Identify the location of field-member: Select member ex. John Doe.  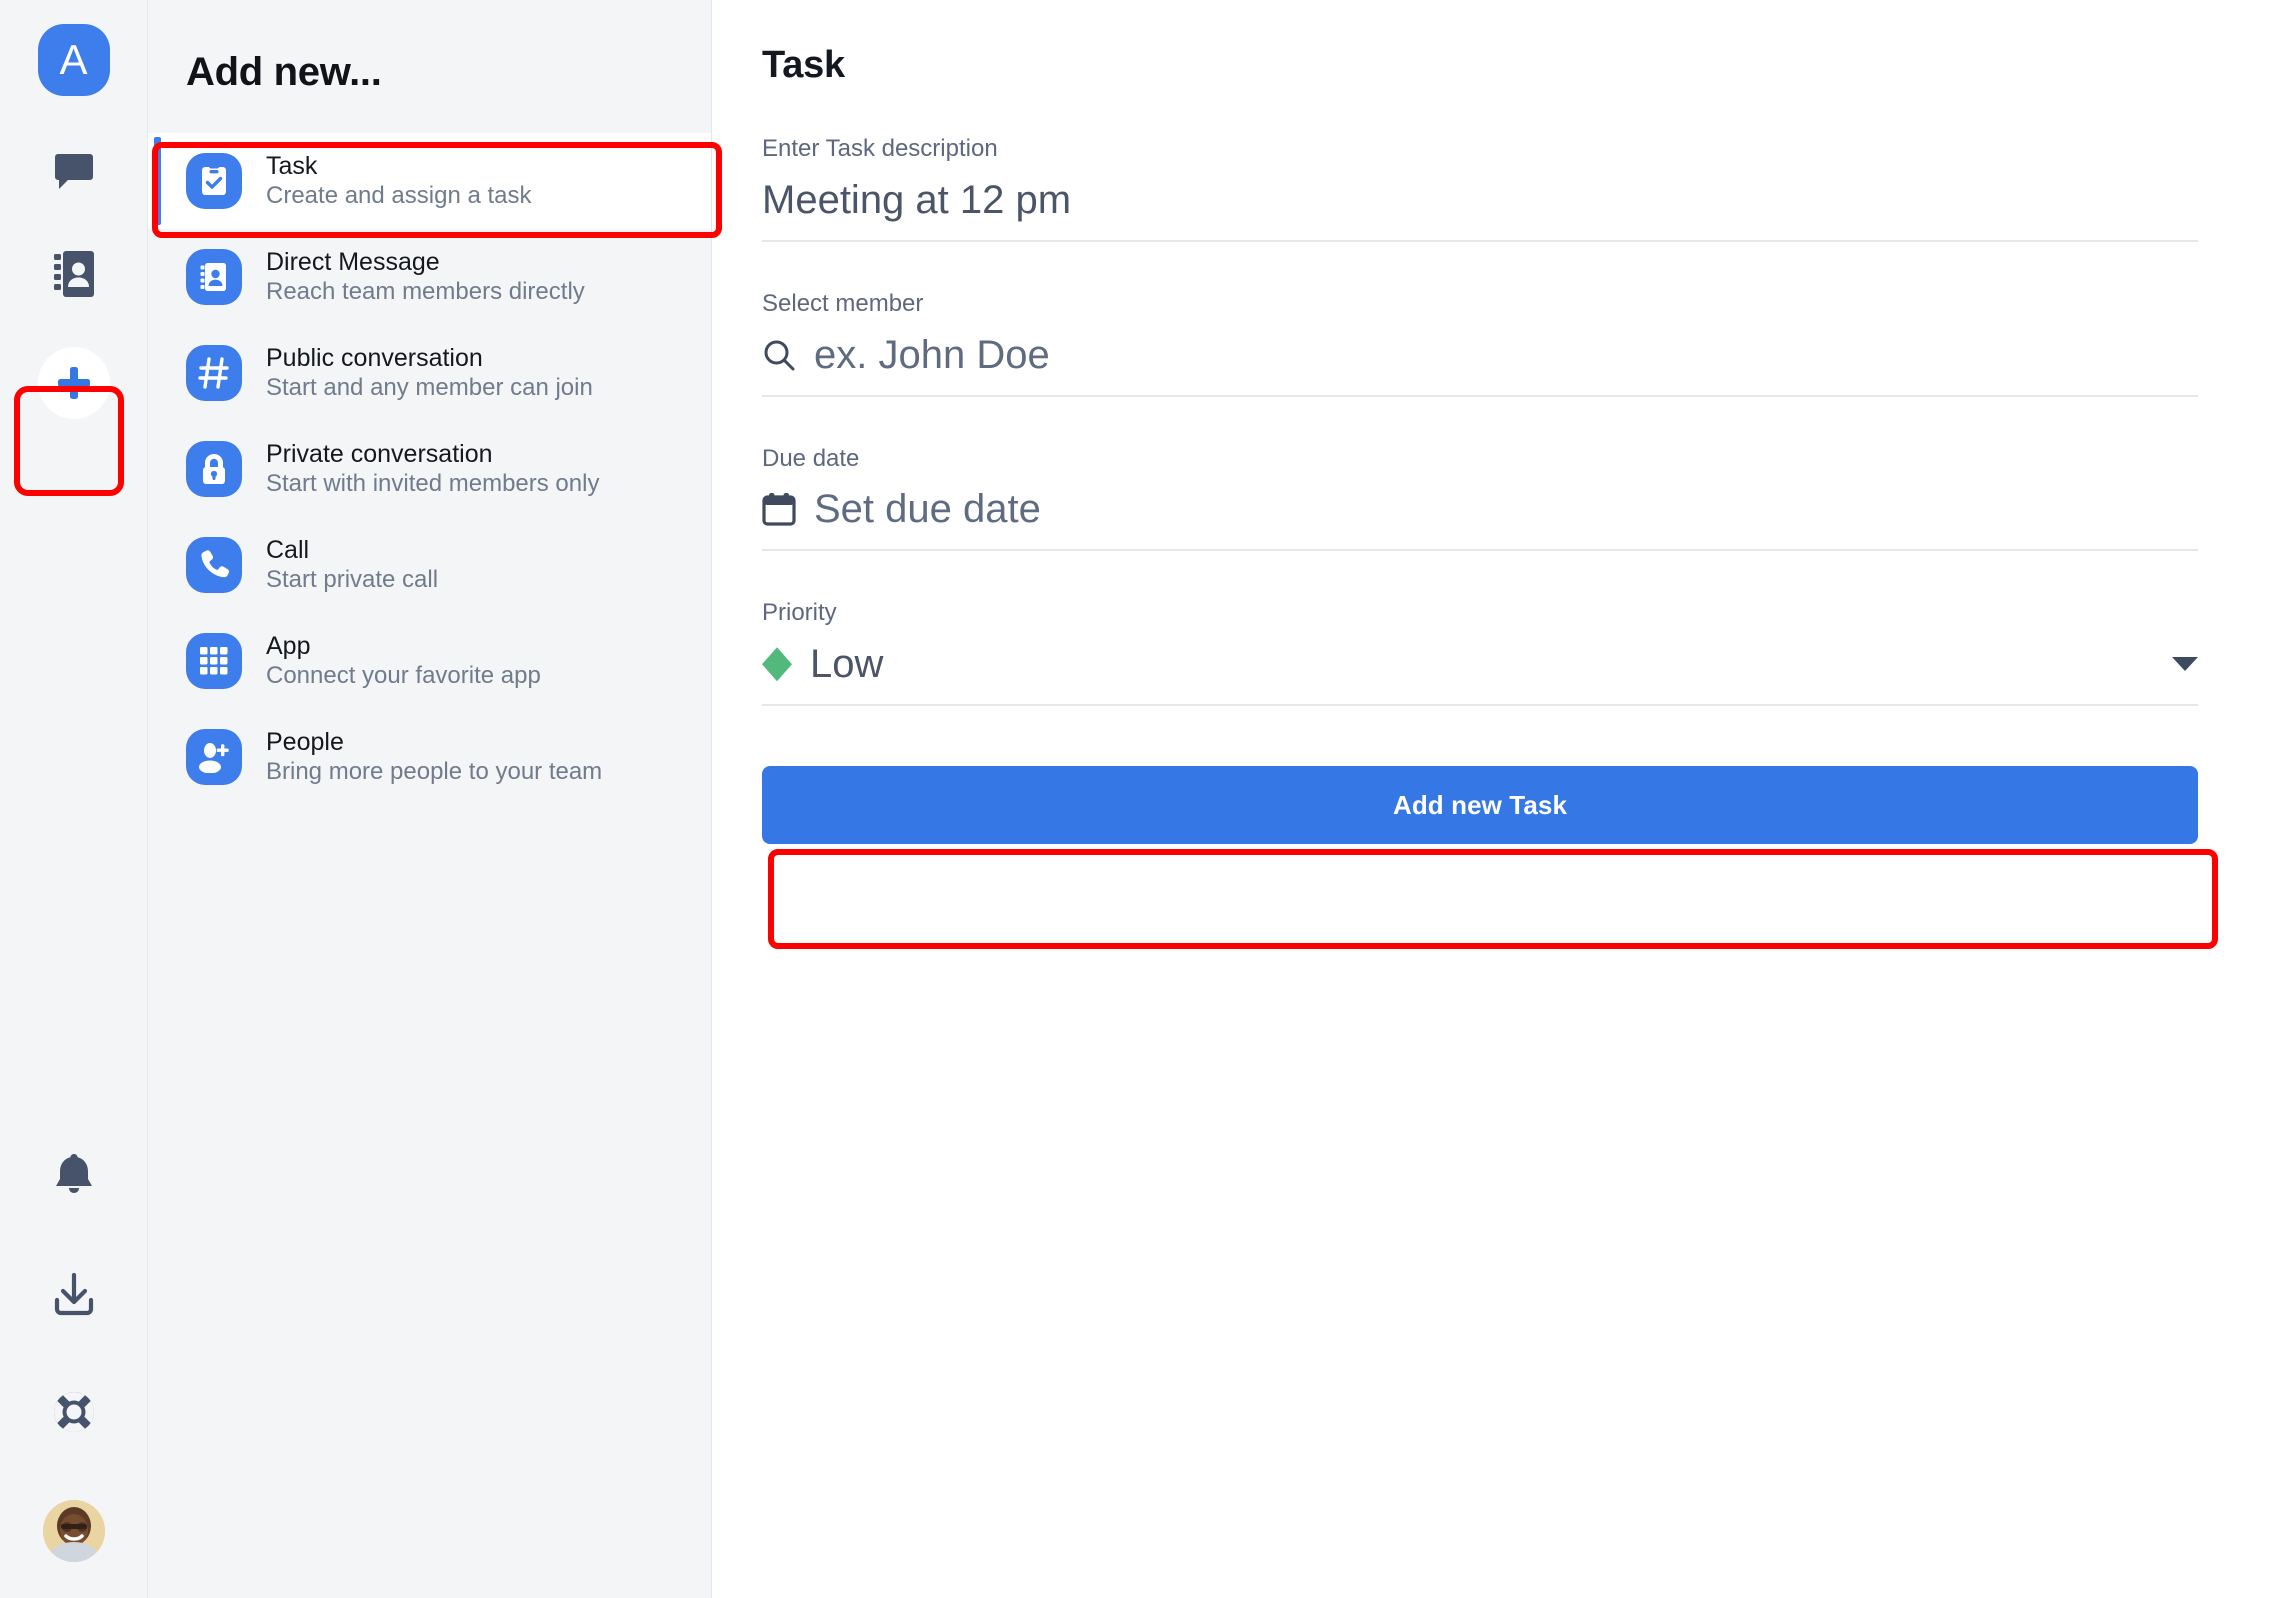
(1480, 343).